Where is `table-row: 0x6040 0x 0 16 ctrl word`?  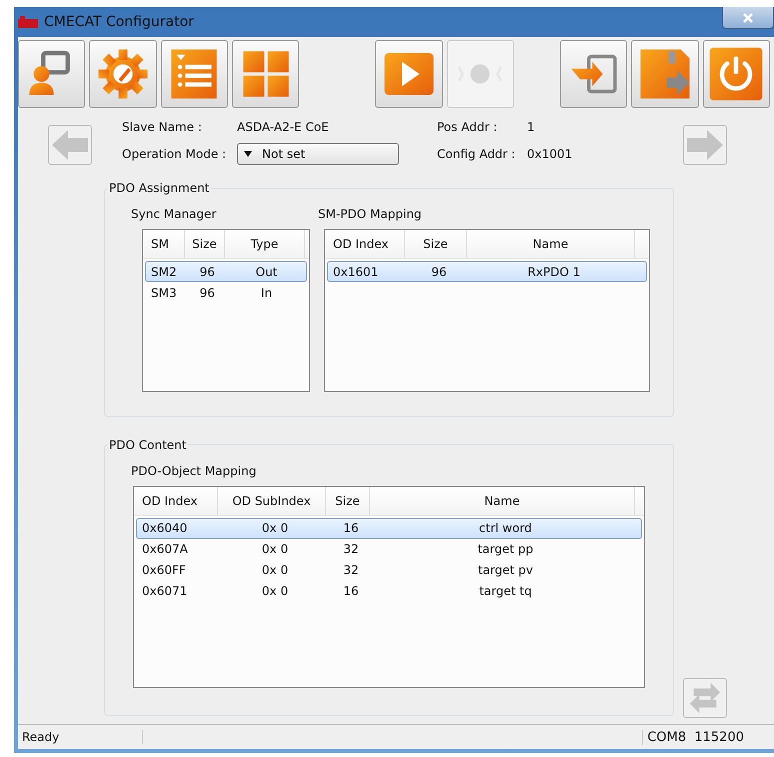
table-row: 0x6040 0x 0 16 ctrl word is located at coordinates (389, 528).